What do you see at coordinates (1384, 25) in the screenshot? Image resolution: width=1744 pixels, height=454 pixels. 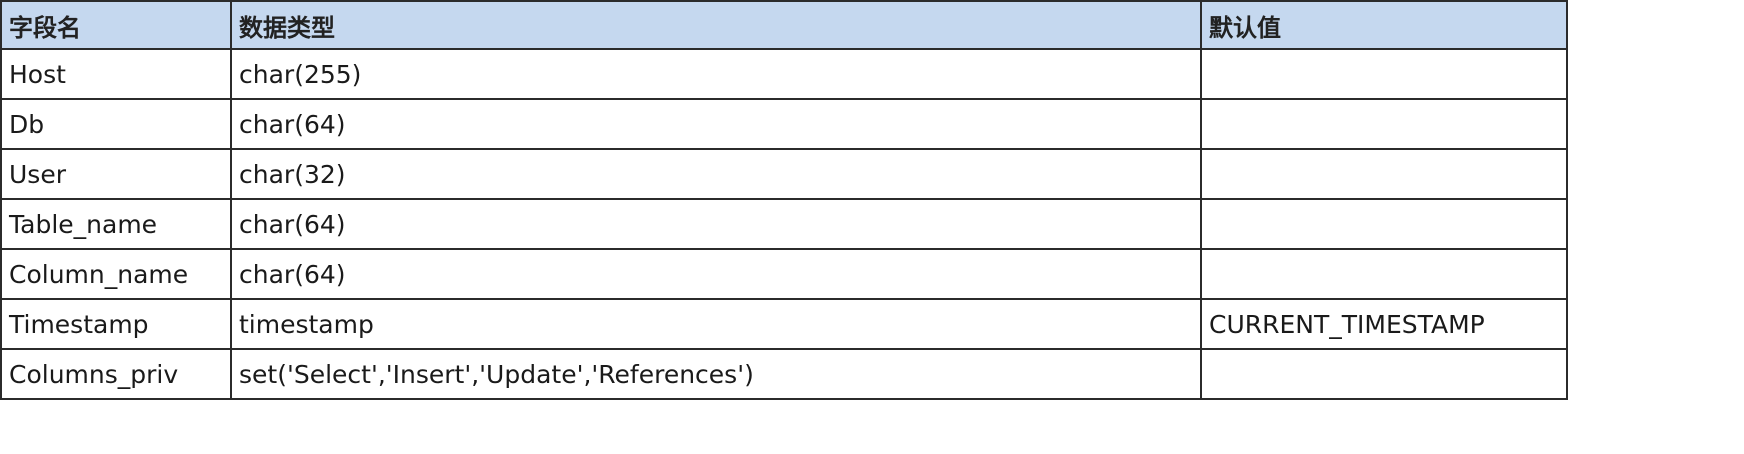 I see `header-default-value: 默认值` at bounding box center [1384, 25].